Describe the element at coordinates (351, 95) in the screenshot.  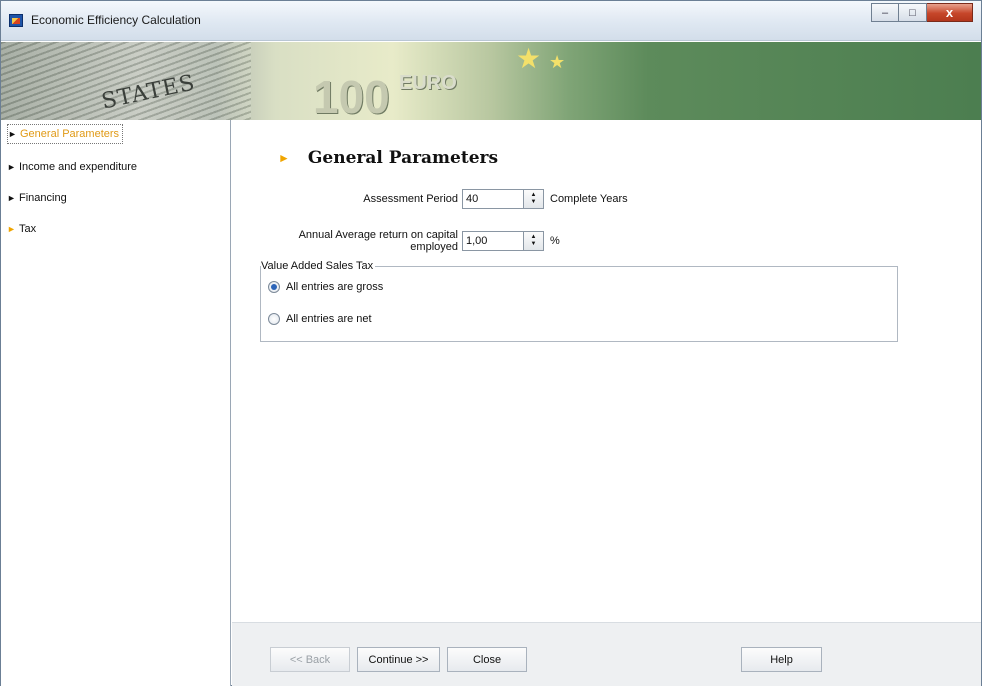
I see `euro-amount-text: 100` at that location.